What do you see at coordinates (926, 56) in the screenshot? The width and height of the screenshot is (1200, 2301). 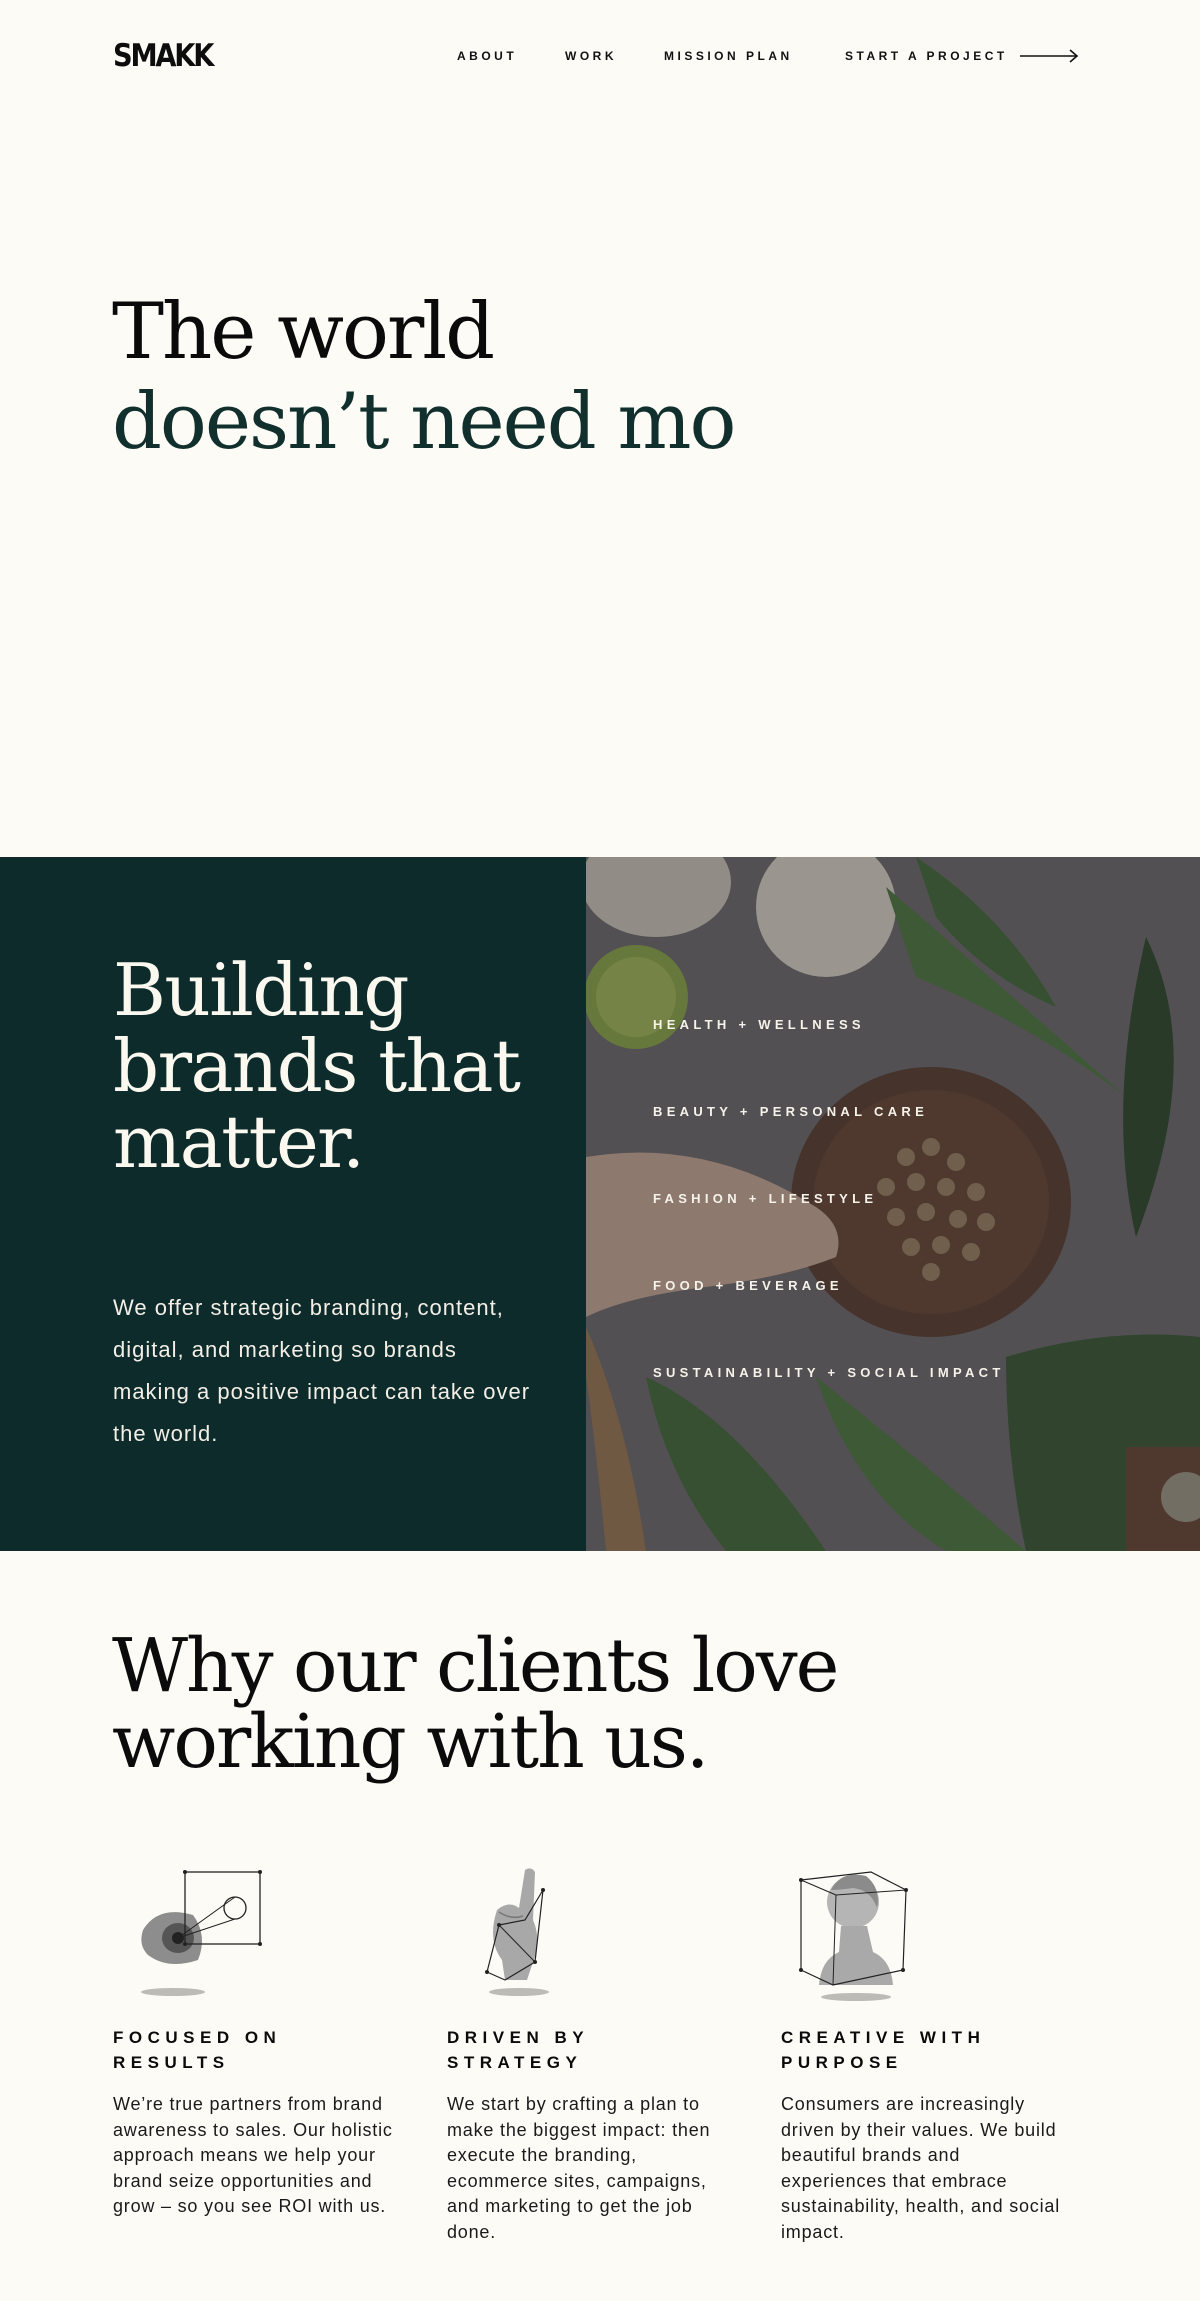 I see `nav-start-project: START A PROJECT` at bounding box center [926, 56].